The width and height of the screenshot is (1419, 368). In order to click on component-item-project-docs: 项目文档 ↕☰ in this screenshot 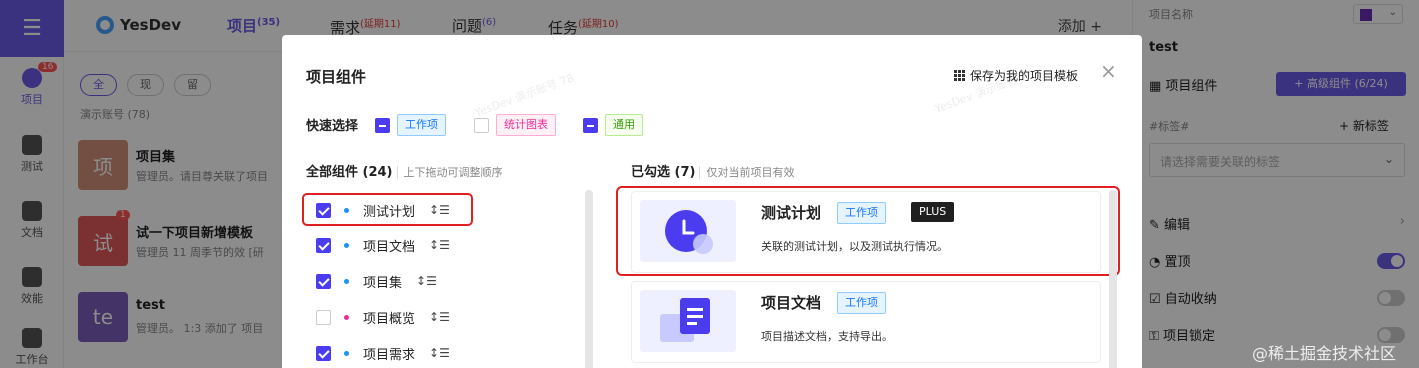, I will do `click(383, 245)`.